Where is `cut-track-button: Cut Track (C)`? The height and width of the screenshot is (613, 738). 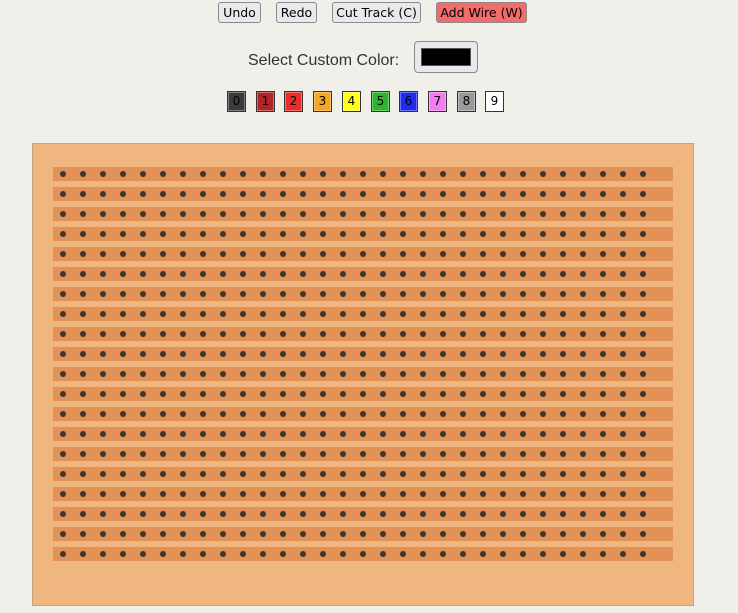 cut-track-button: Cut Track (C) is located at coordinates (376, 12).